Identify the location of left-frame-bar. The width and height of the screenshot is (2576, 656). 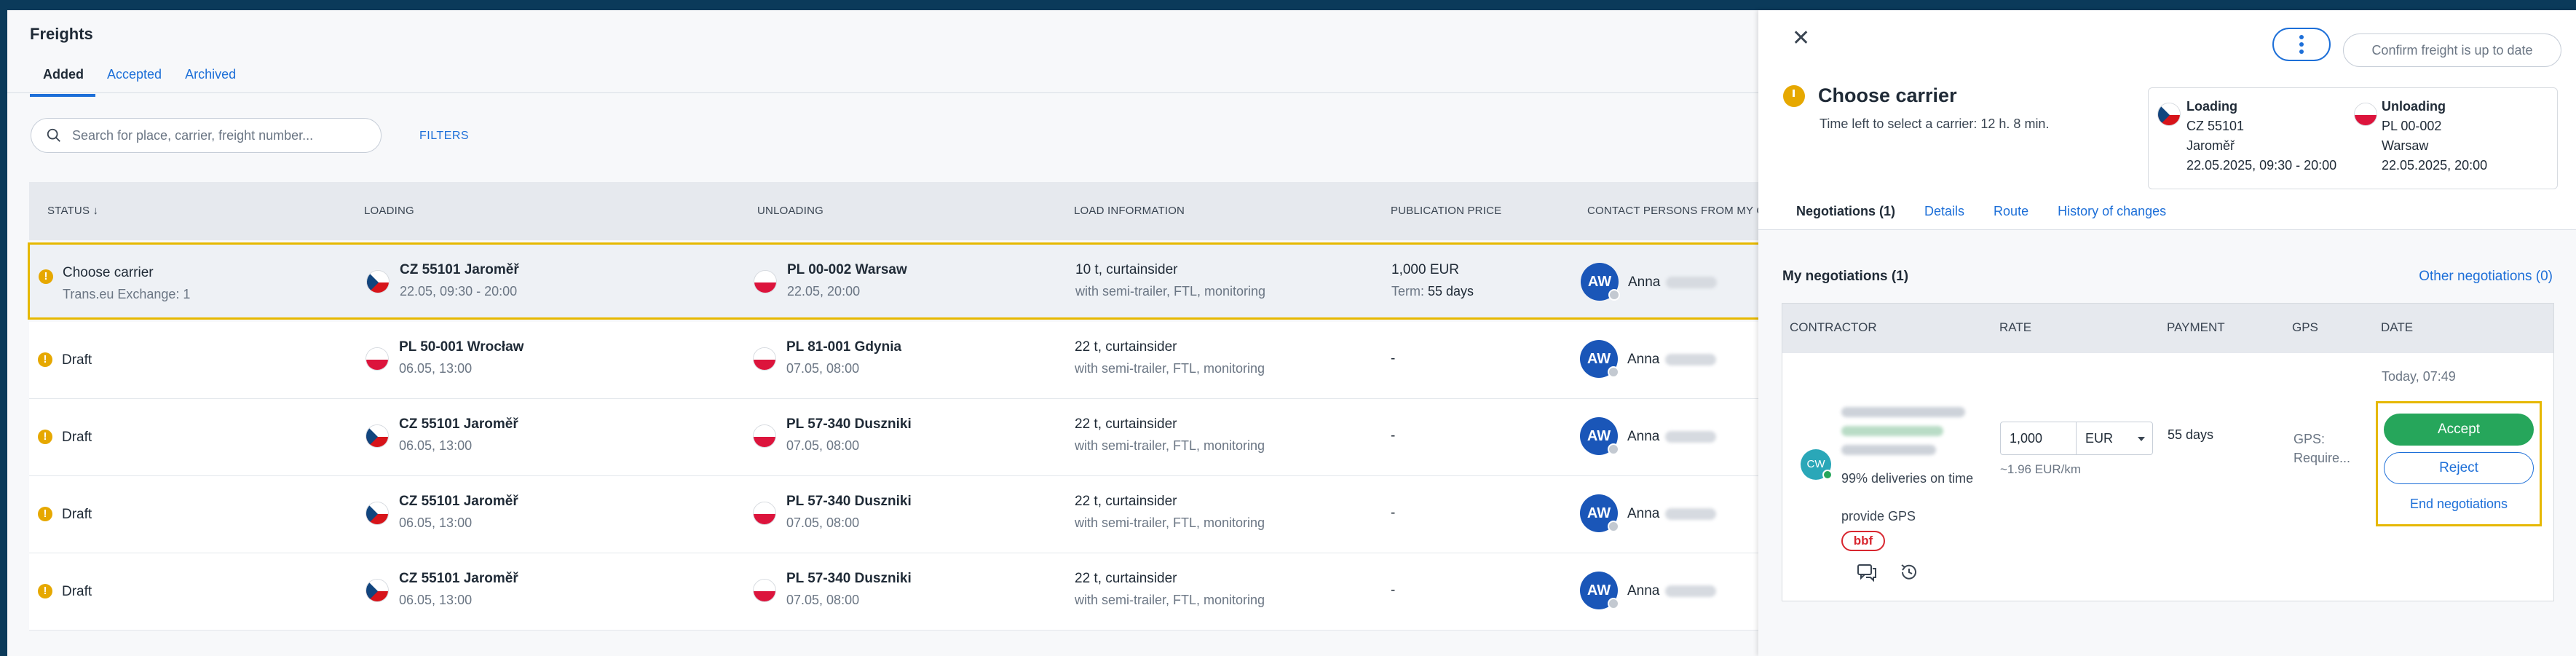
(4, 333).